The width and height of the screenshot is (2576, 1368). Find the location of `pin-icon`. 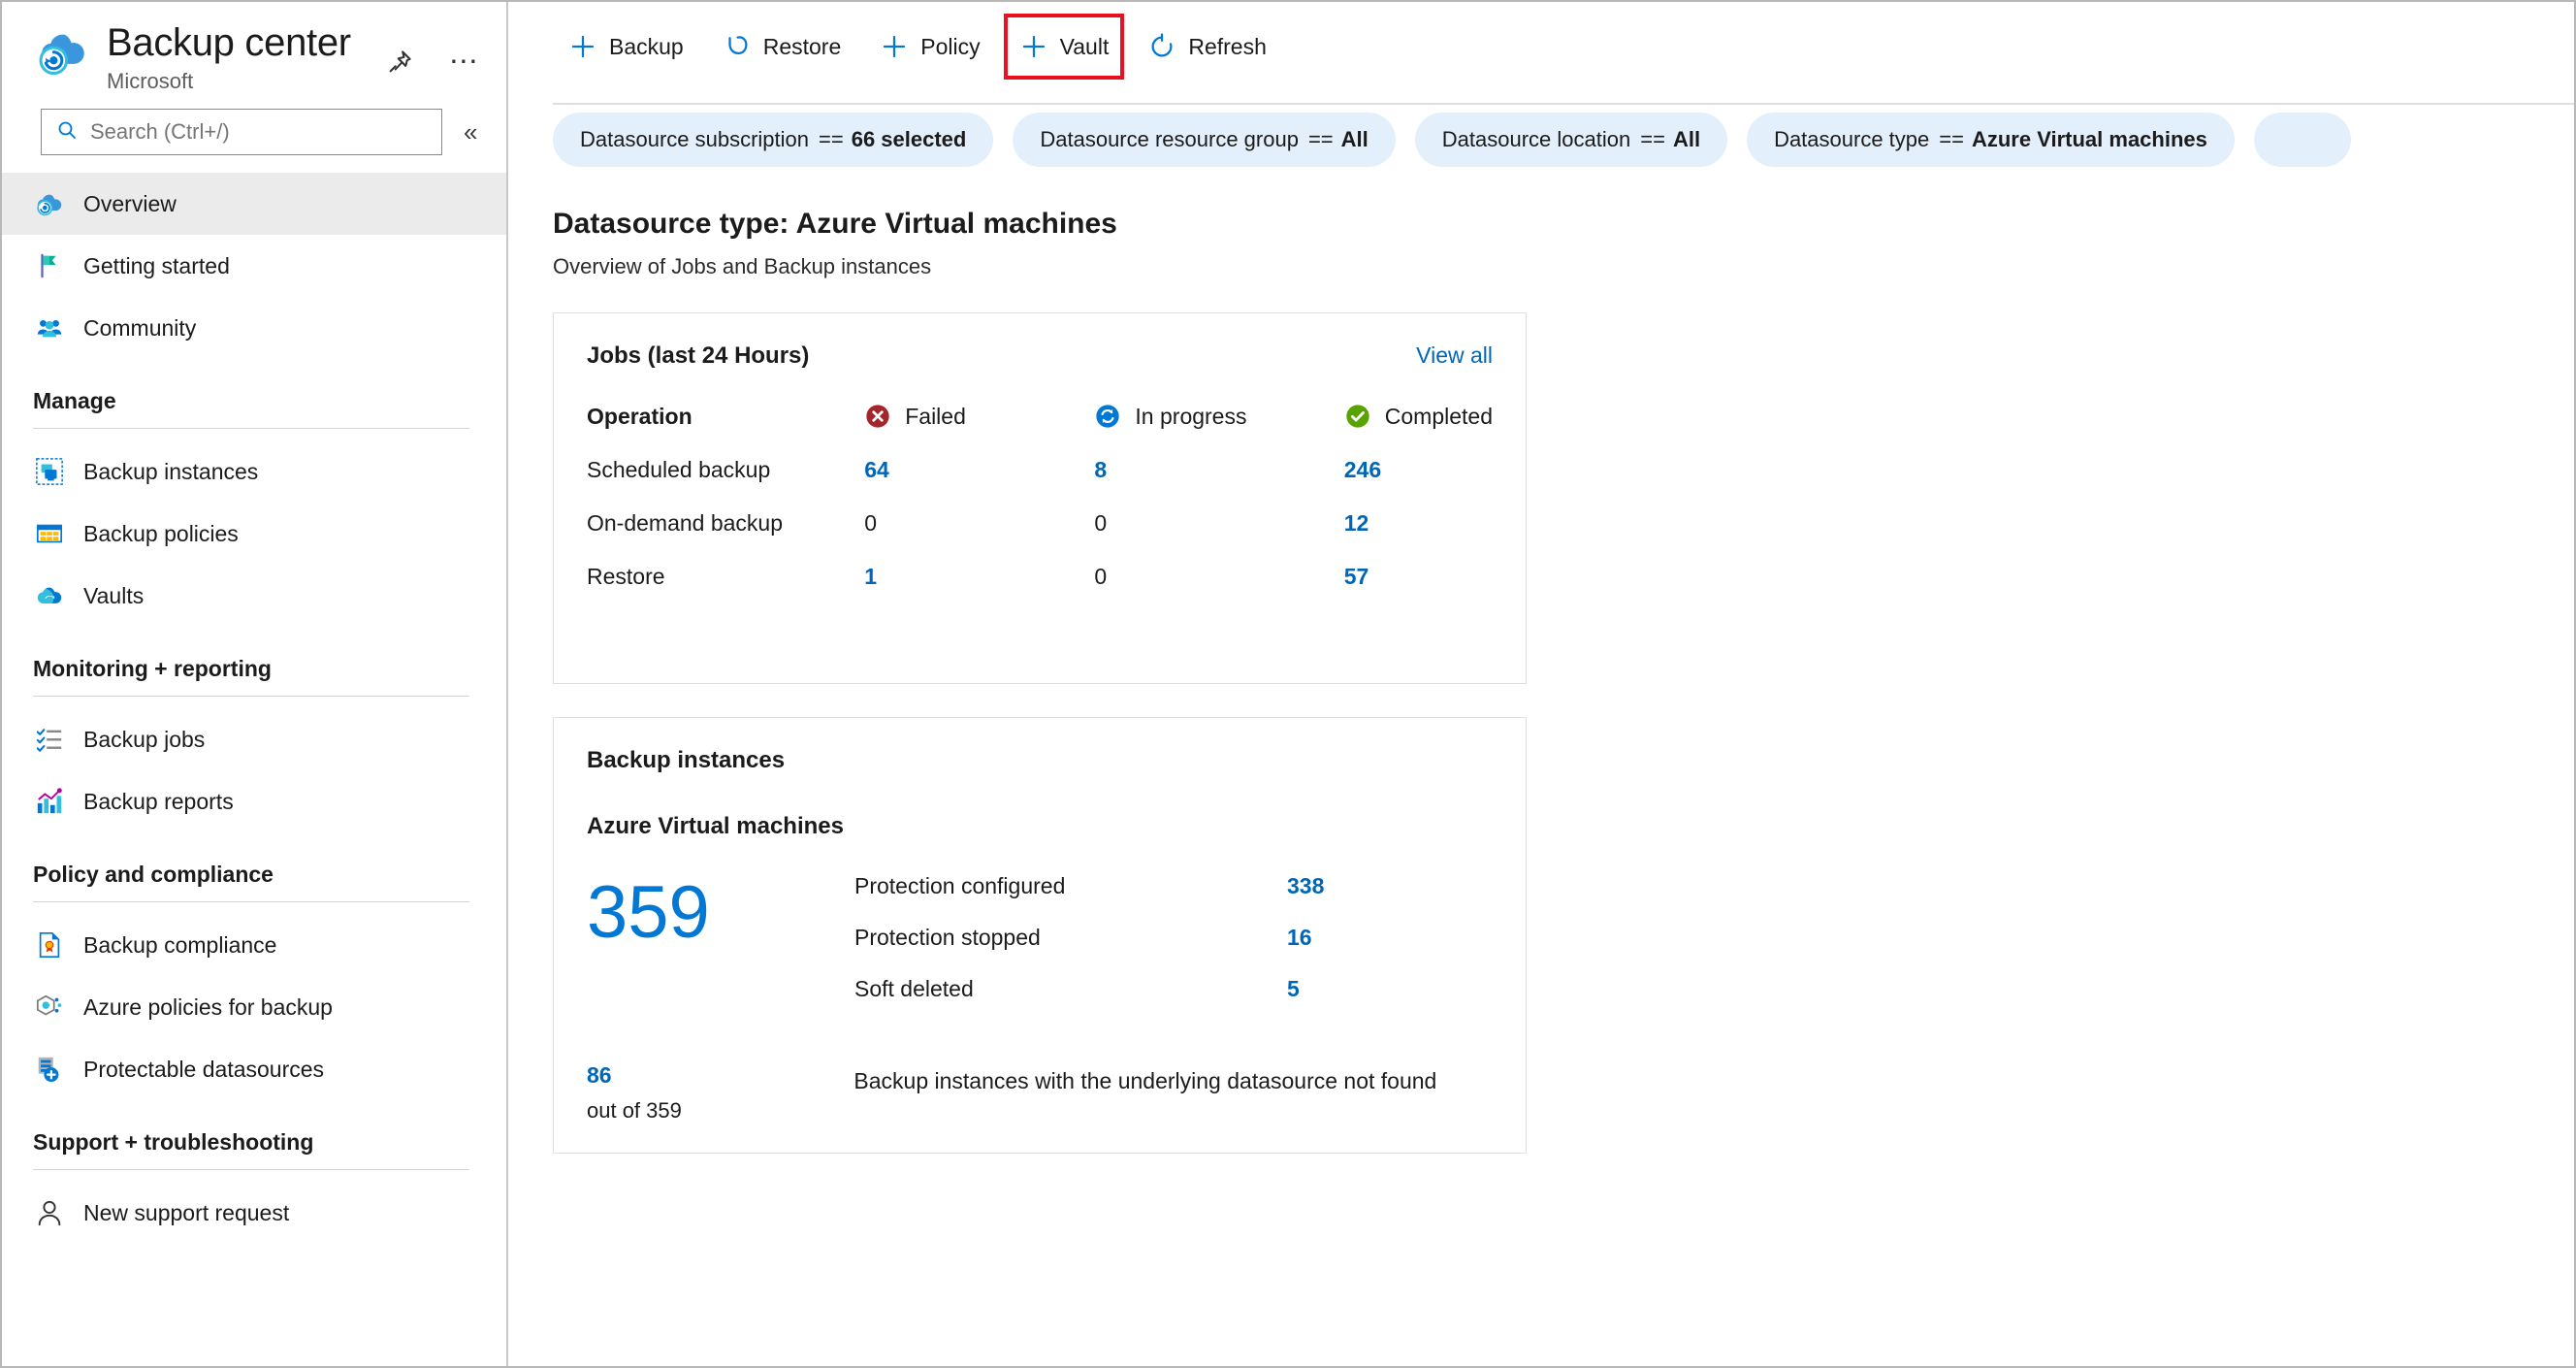

pin-icon is located at coordinates (399, 62).